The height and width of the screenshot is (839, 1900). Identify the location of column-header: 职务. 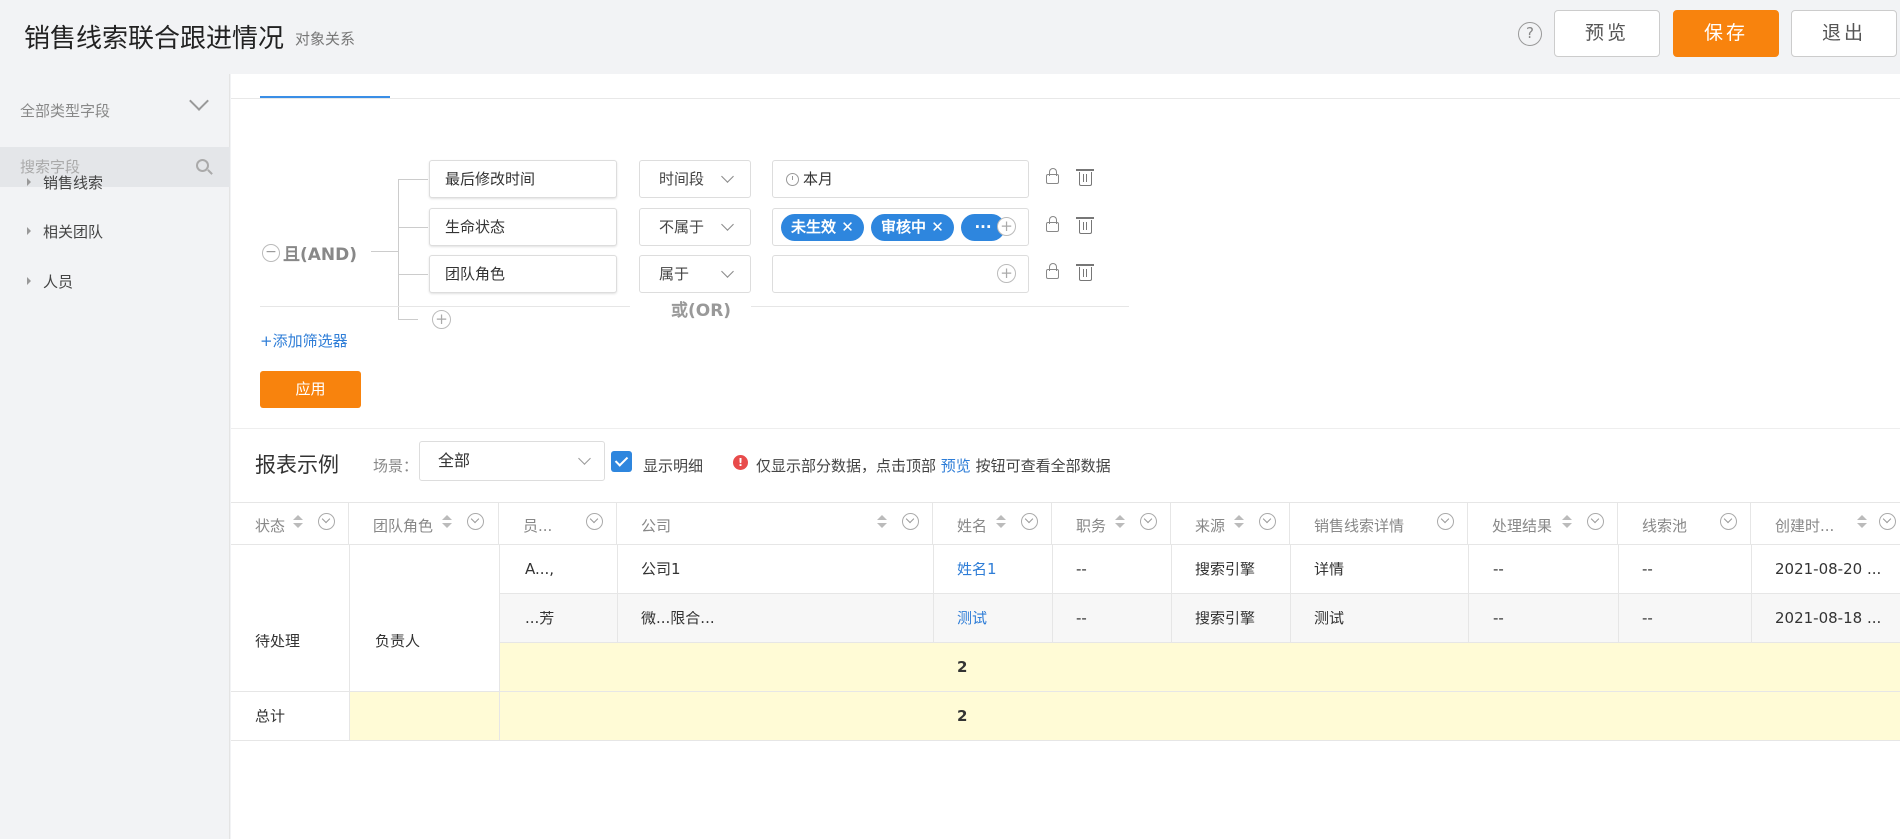
(1111, 523).